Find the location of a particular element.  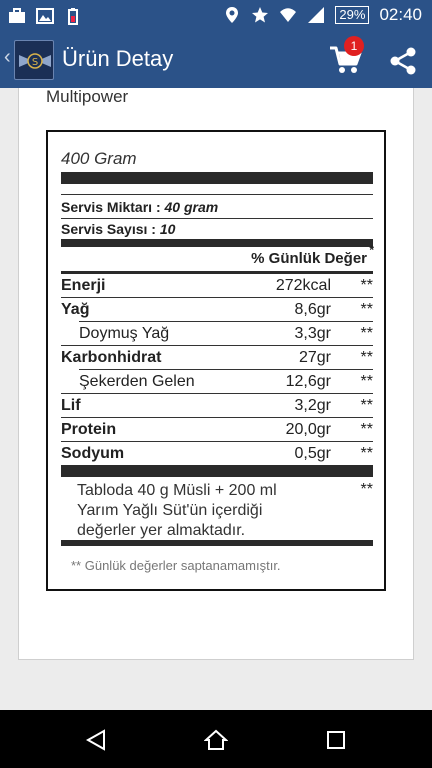

briefcase-icon is located at coordinates (17, 15).